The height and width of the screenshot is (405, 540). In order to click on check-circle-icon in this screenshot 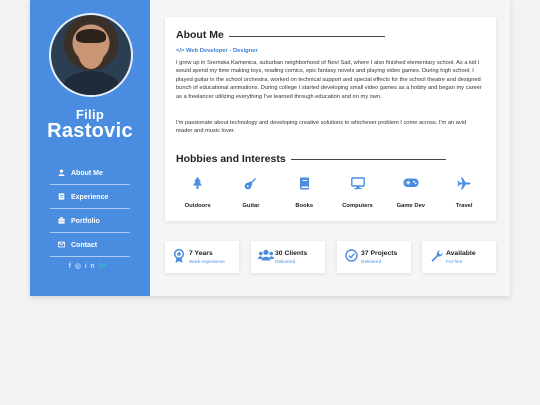, I will do `click(351, 257)`.